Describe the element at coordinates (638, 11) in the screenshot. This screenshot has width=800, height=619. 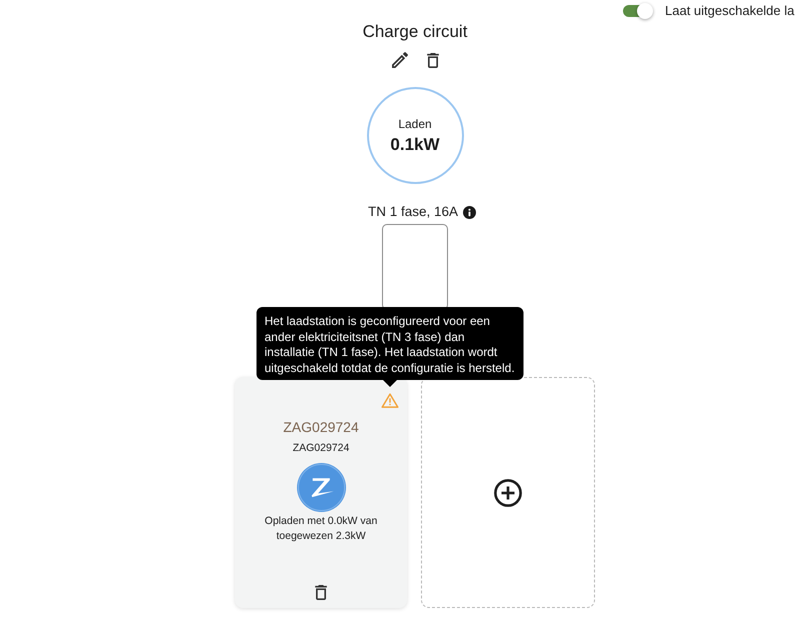
I see `toggle-switch` at that location.